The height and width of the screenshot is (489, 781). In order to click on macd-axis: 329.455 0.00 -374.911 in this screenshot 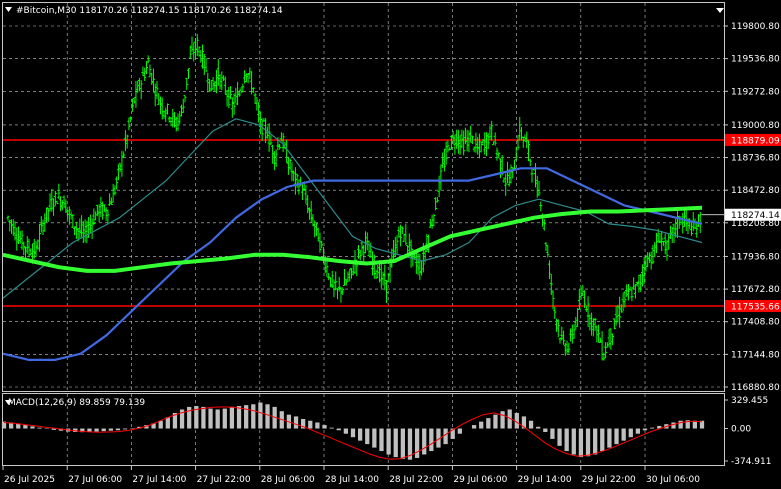, I will do `click(747, 431)`.